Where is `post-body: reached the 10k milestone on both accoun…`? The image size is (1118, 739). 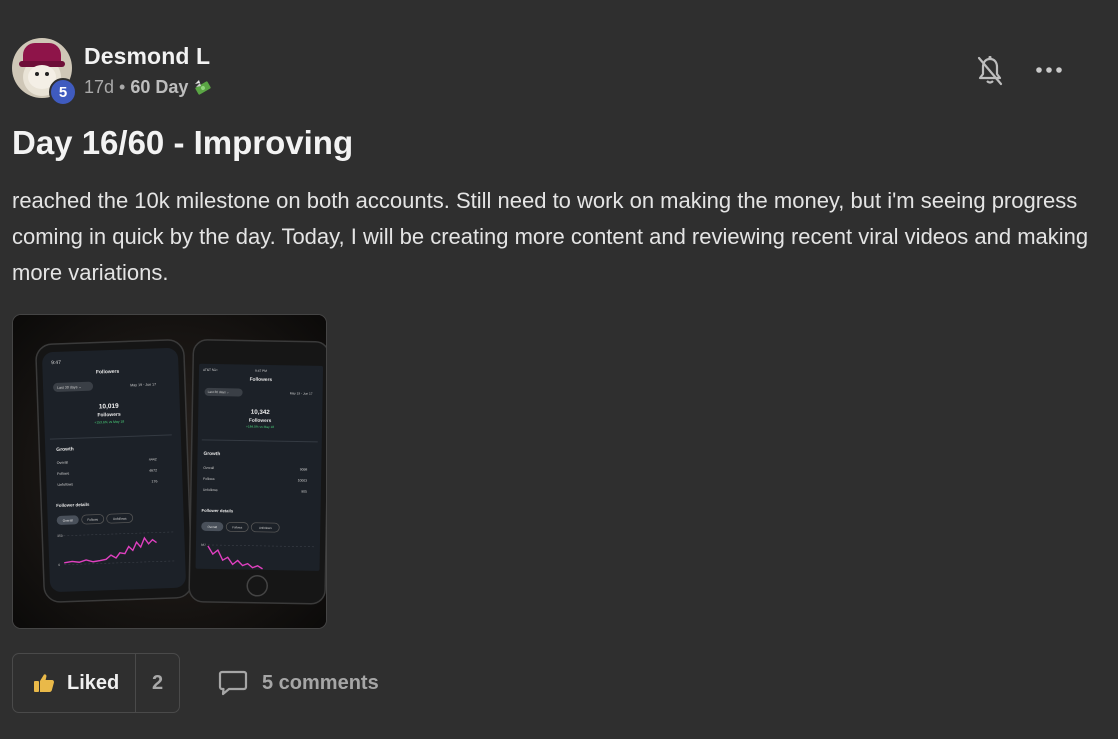
post-body: reached the 10k milestone on both accoun… is located at coordinates (550, 236).